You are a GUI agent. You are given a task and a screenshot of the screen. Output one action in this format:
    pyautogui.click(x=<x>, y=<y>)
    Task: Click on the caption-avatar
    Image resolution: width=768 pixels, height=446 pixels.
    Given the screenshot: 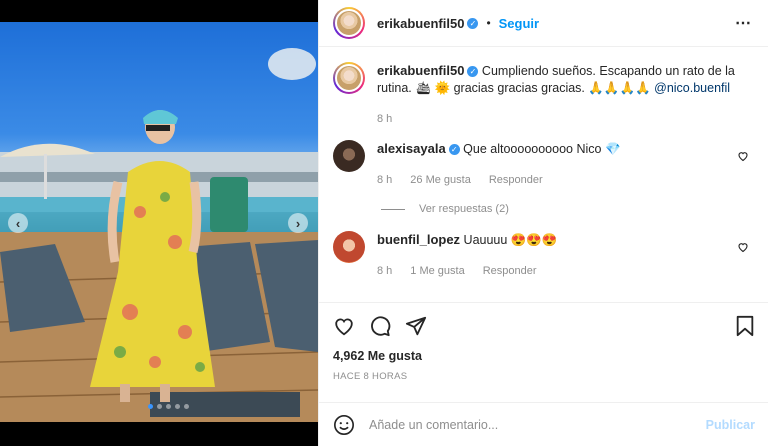 What is the action you would take?
    pyautogui.click(x=349, y=78)
    